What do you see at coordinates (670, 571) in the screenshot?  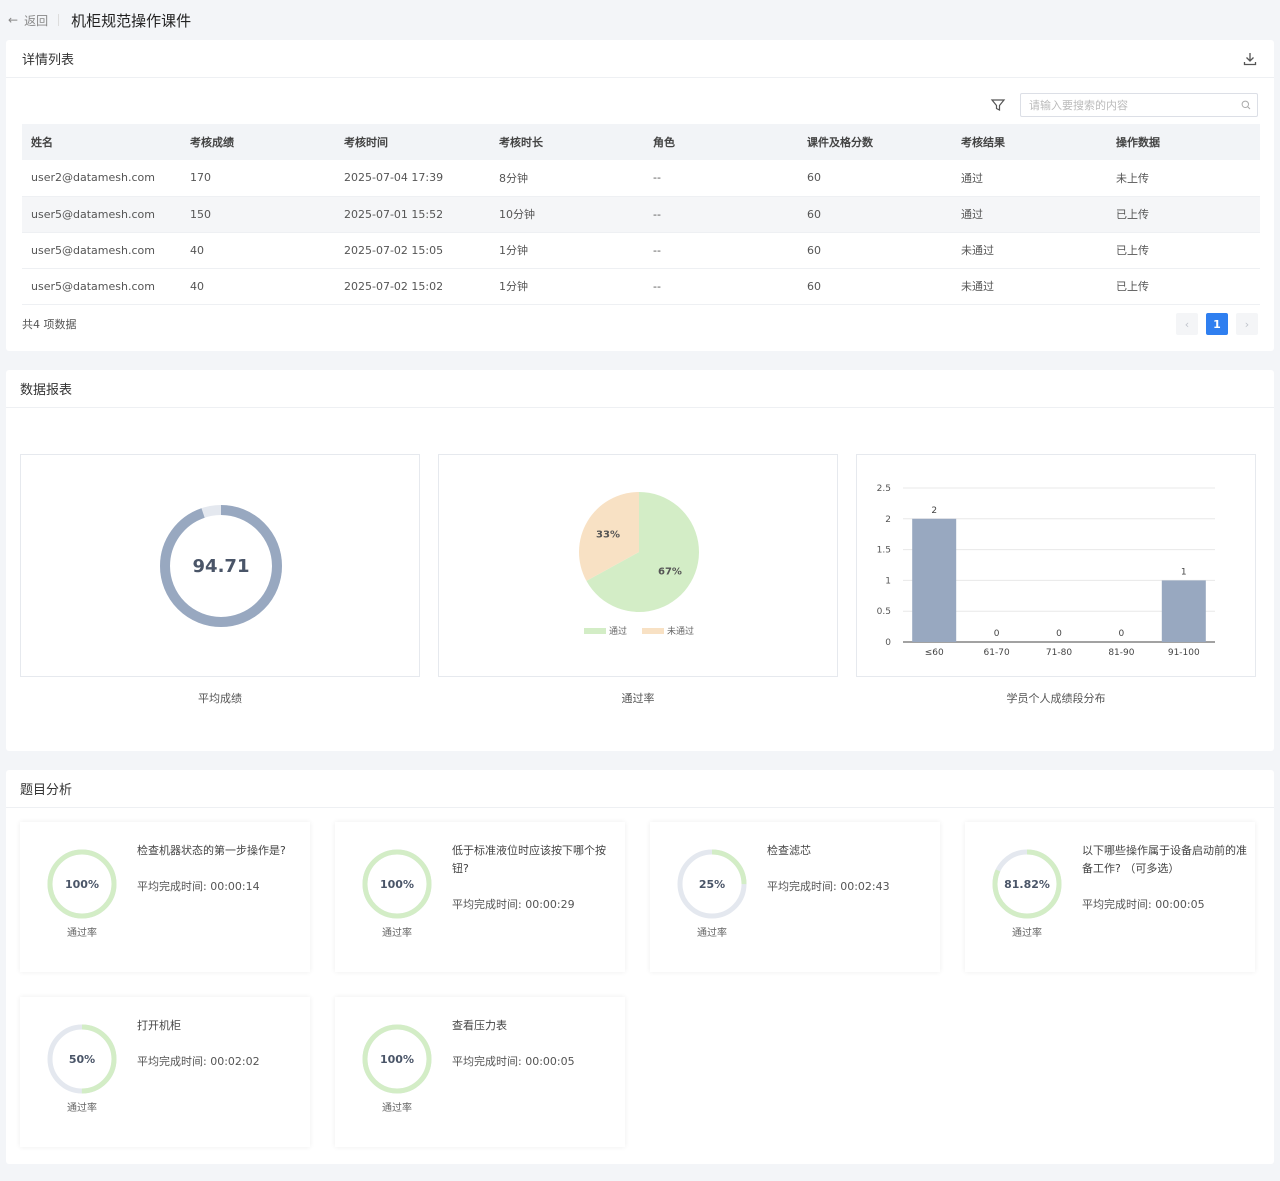 I see `pie-label-pass: 67%` at bounding box center [670, 571].